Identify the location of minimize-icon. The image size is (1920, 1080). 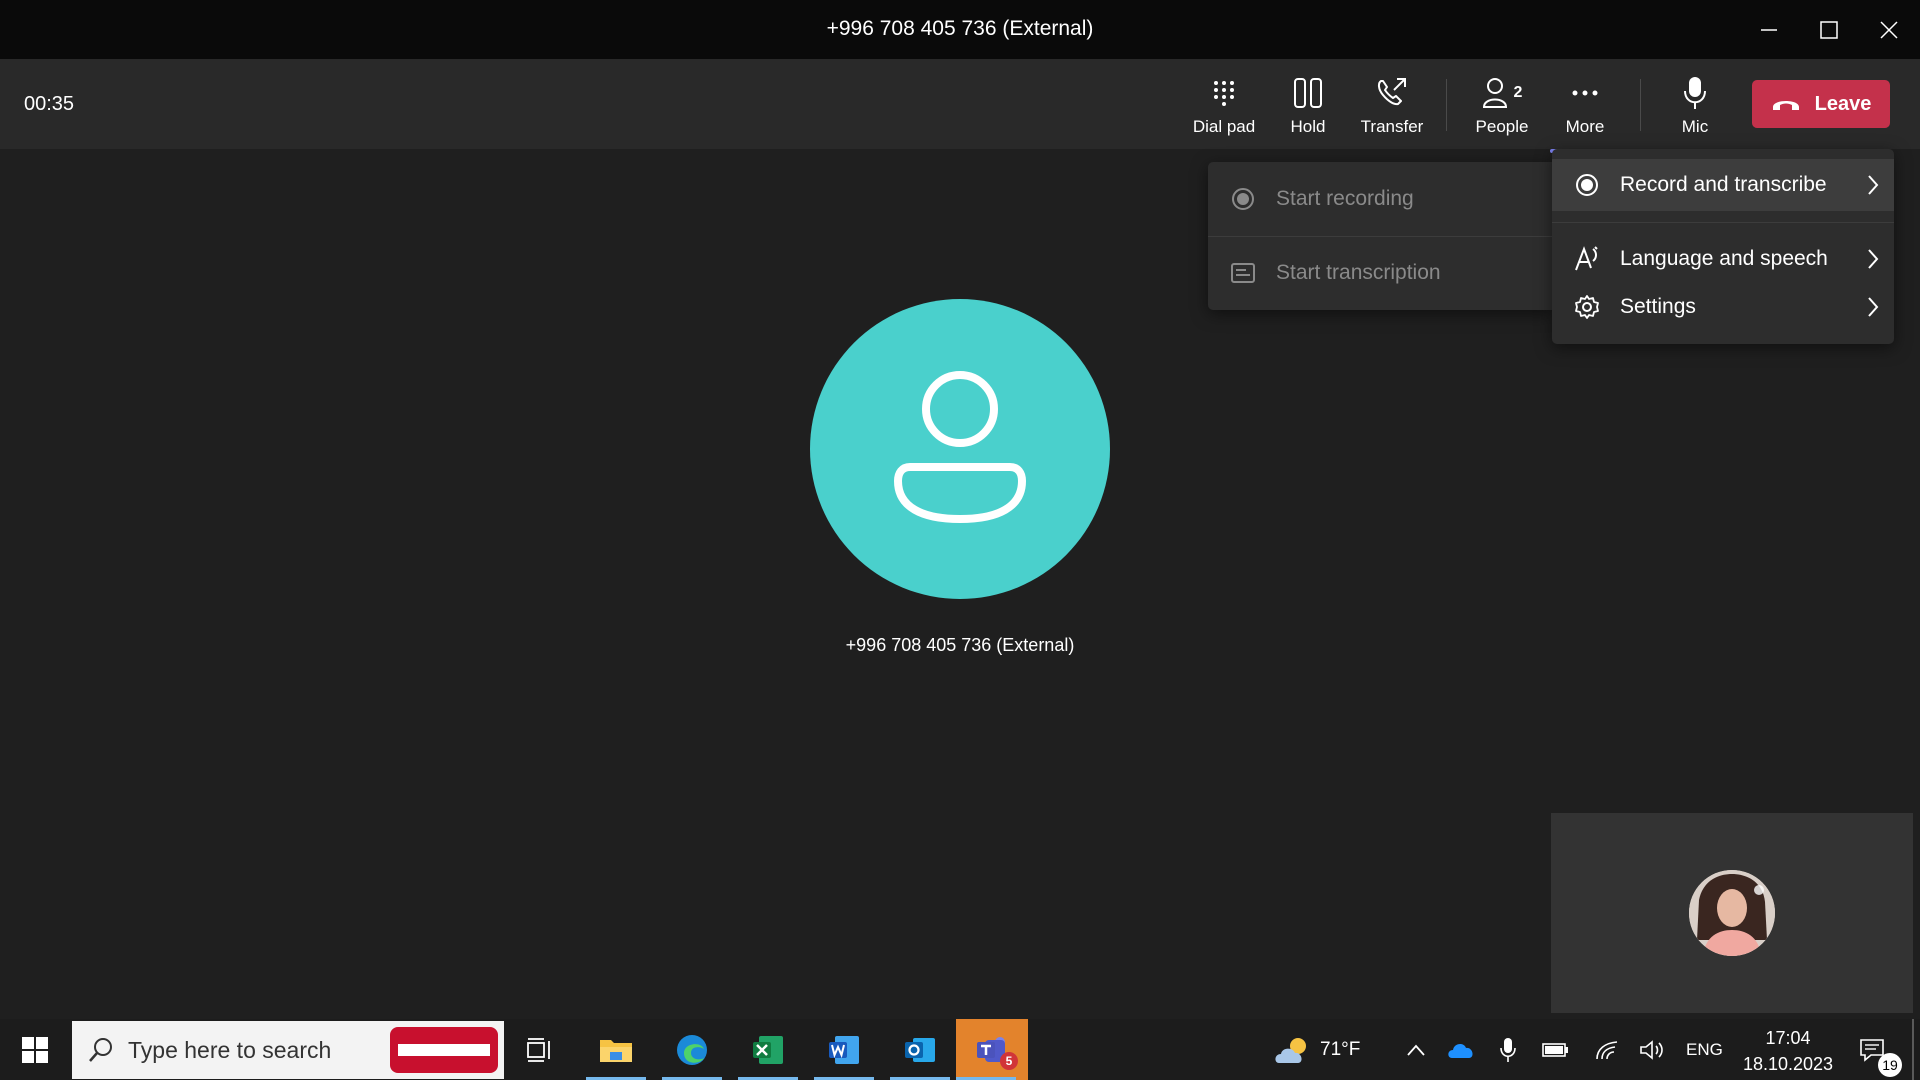
(1769, 29).